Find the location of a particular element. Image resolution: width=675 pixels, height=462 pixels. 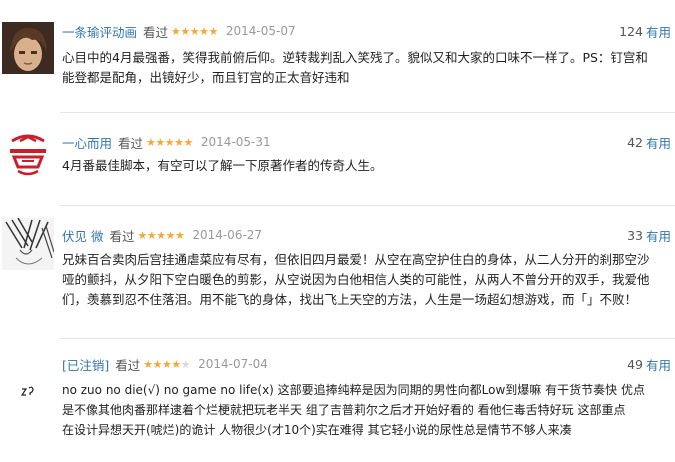

review-date: 2014-07-04 is located at coordinates (233, 364).